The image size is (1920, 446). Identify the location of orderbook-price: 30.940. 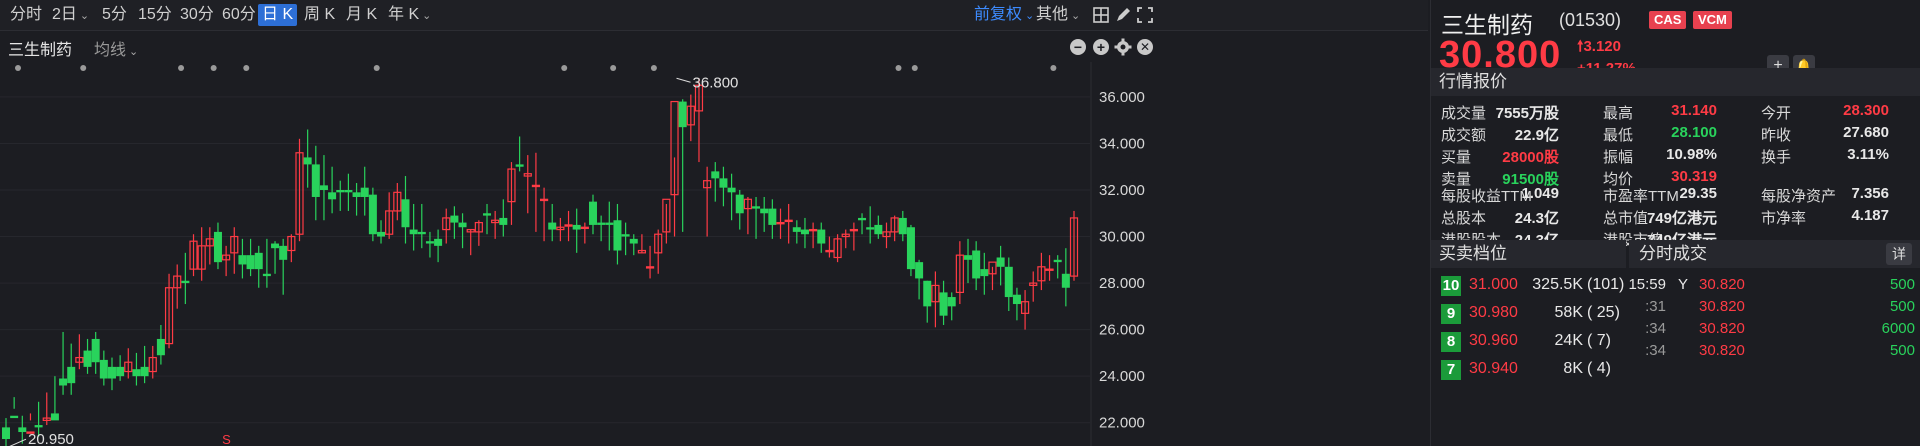
(1493, 368).